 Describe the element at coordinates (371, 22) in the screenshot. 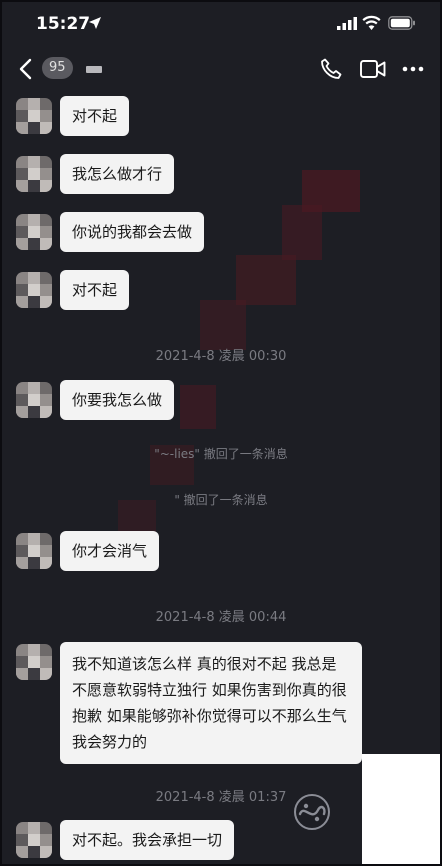

I see `wifi-icon` at that location.